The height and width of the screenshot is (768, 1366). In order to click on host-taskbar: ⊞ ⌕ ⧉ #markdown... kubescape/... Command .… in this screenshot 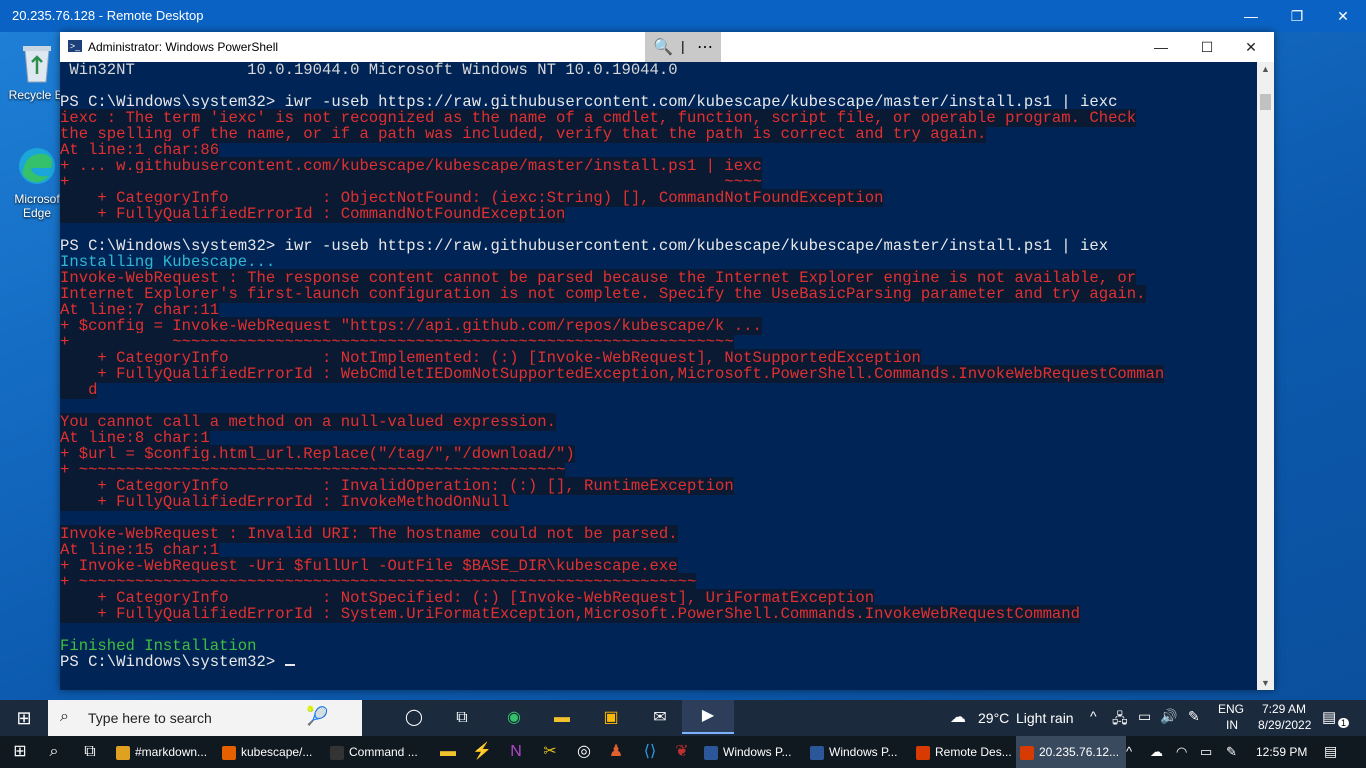, I will do `click(683, 752)`.